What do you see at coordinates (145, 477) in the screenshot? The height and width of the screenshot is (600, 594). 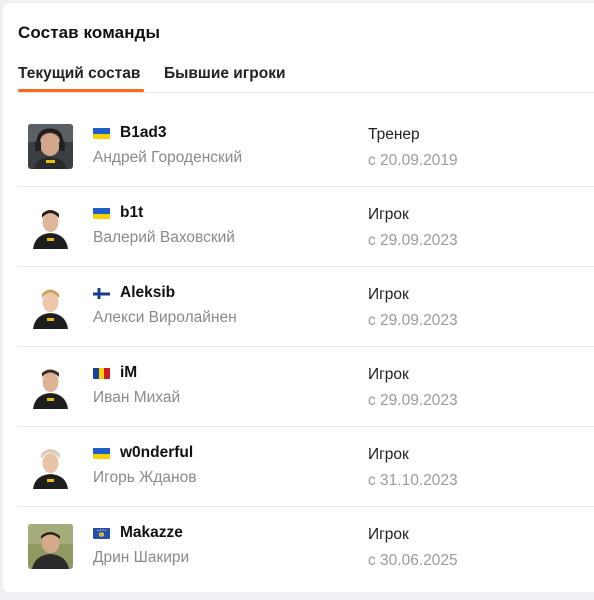 I see `player-full-name: Игорь Жданов` at bounding box center [145, 477].